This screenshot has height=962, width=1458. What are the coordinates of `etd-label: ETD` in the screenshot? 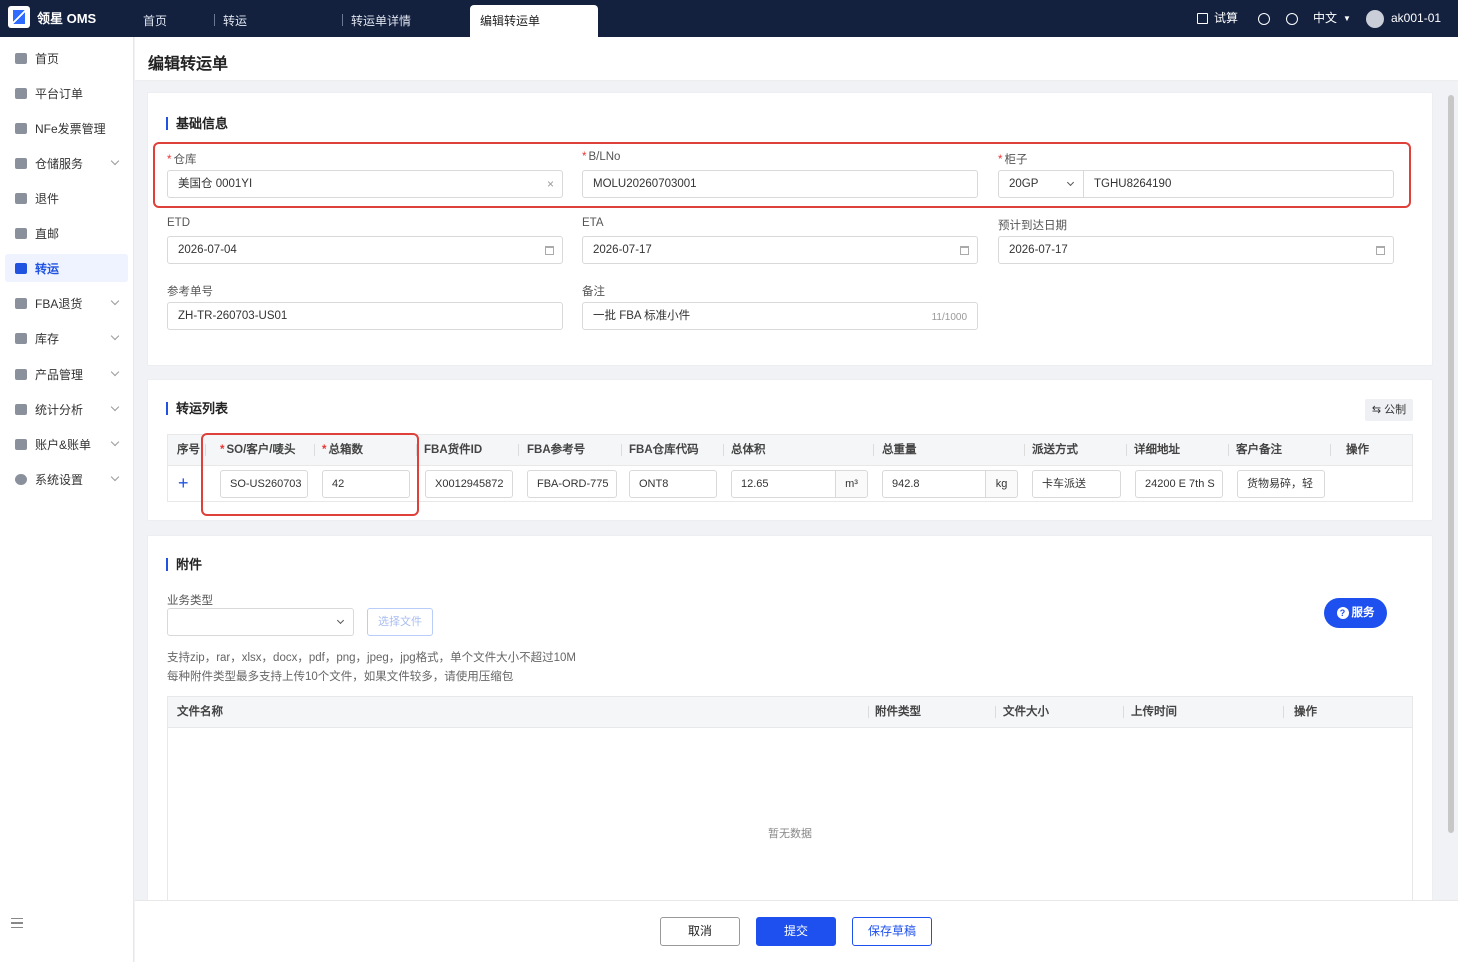 It's located at (178, 223).